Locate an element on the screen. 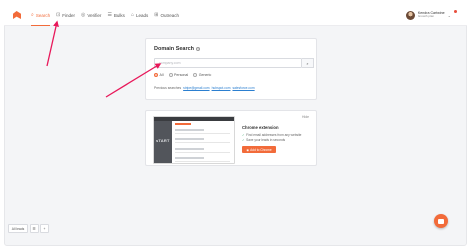  hide-extension-button: Hide is located at coordinates (305, 117).